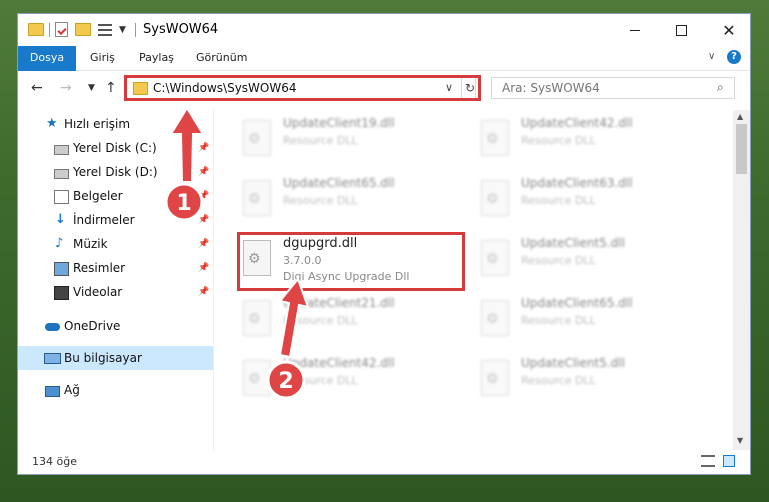  I want to click on pictures-icon, so click(61, 269).